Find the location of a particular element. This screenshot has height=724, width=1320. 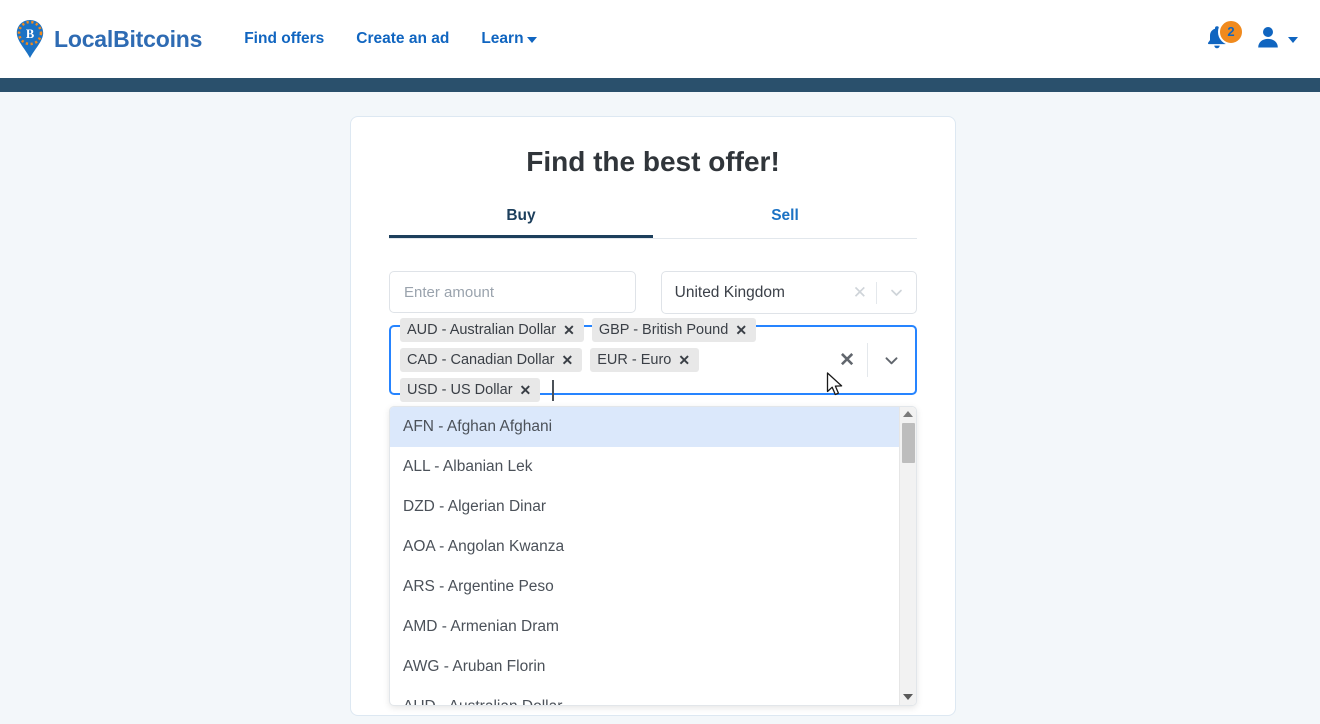

currency-clear-all-icon: ✕ is located at coordinates (847, 360).